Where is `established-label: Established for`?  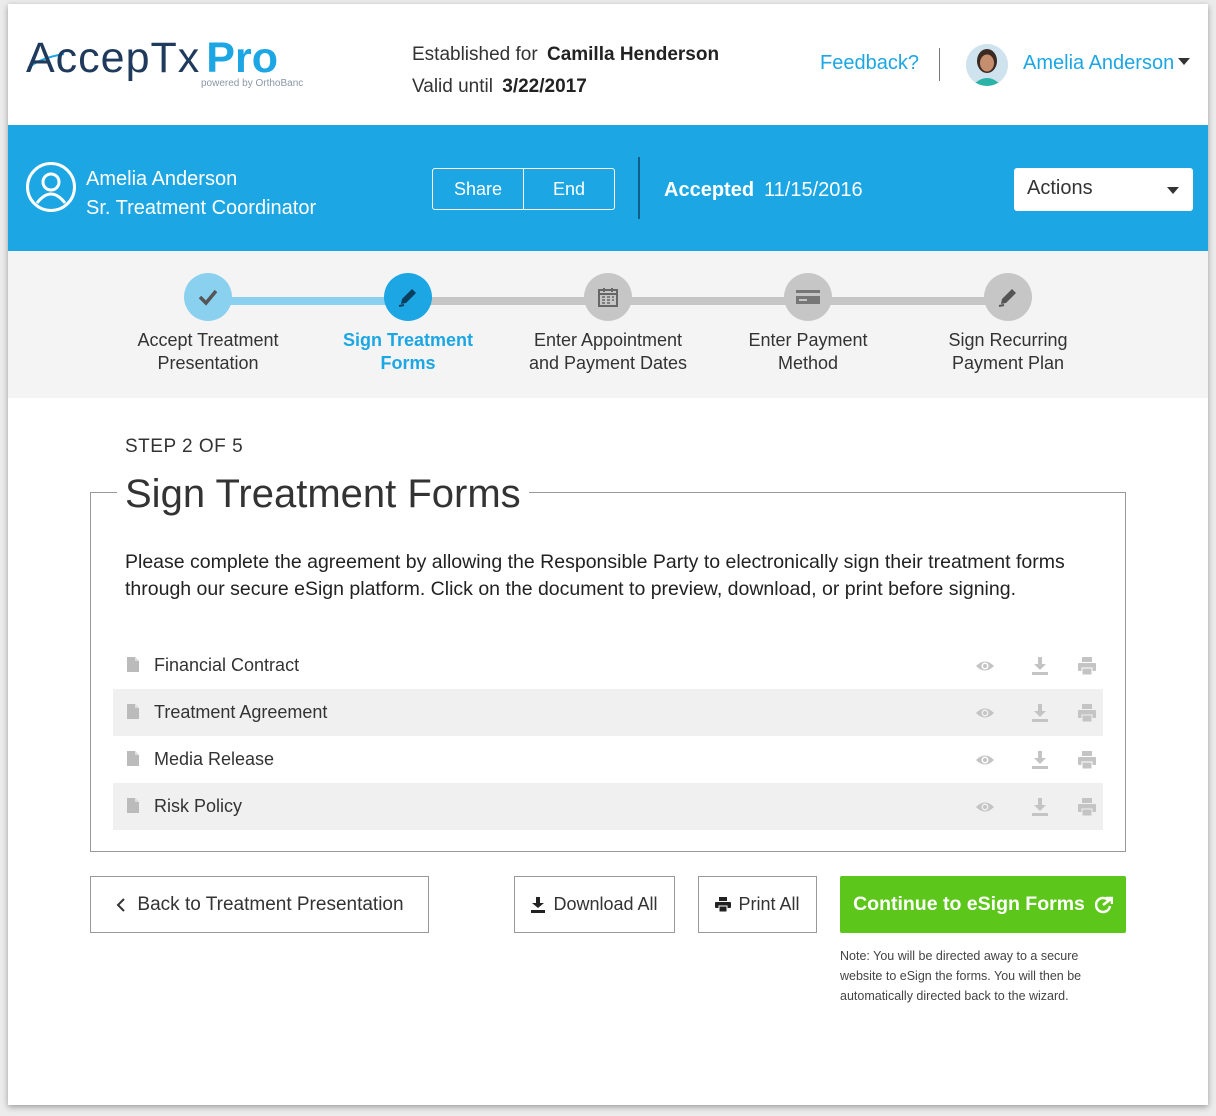 established-label: Established for is located at coordinates (475, 54).